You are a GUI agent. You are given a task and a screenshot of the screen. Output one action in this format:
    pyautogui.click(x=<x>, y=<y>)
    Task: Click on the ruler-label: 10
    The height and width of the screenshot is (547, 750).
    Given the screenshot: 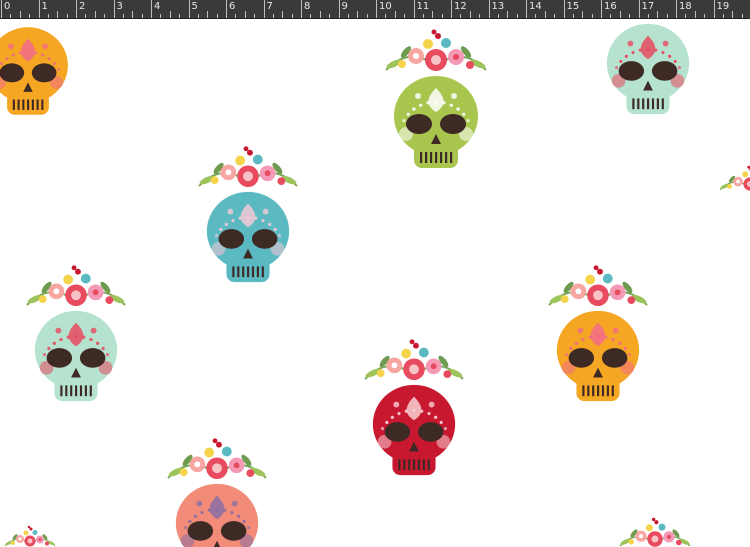 What is the action you would take?
    pyautogui.click(x=385, y=6)
    